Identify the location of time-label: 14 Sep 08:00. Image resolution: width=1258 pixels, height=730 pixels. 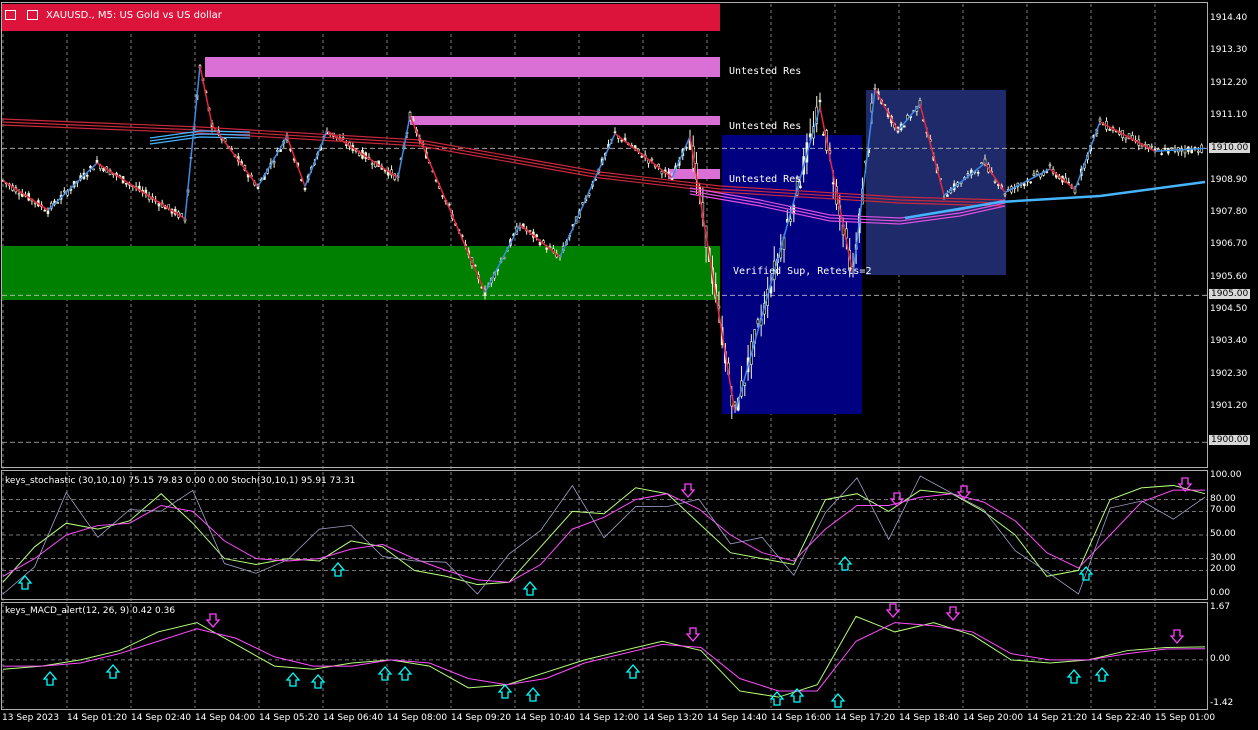
(417, 718).